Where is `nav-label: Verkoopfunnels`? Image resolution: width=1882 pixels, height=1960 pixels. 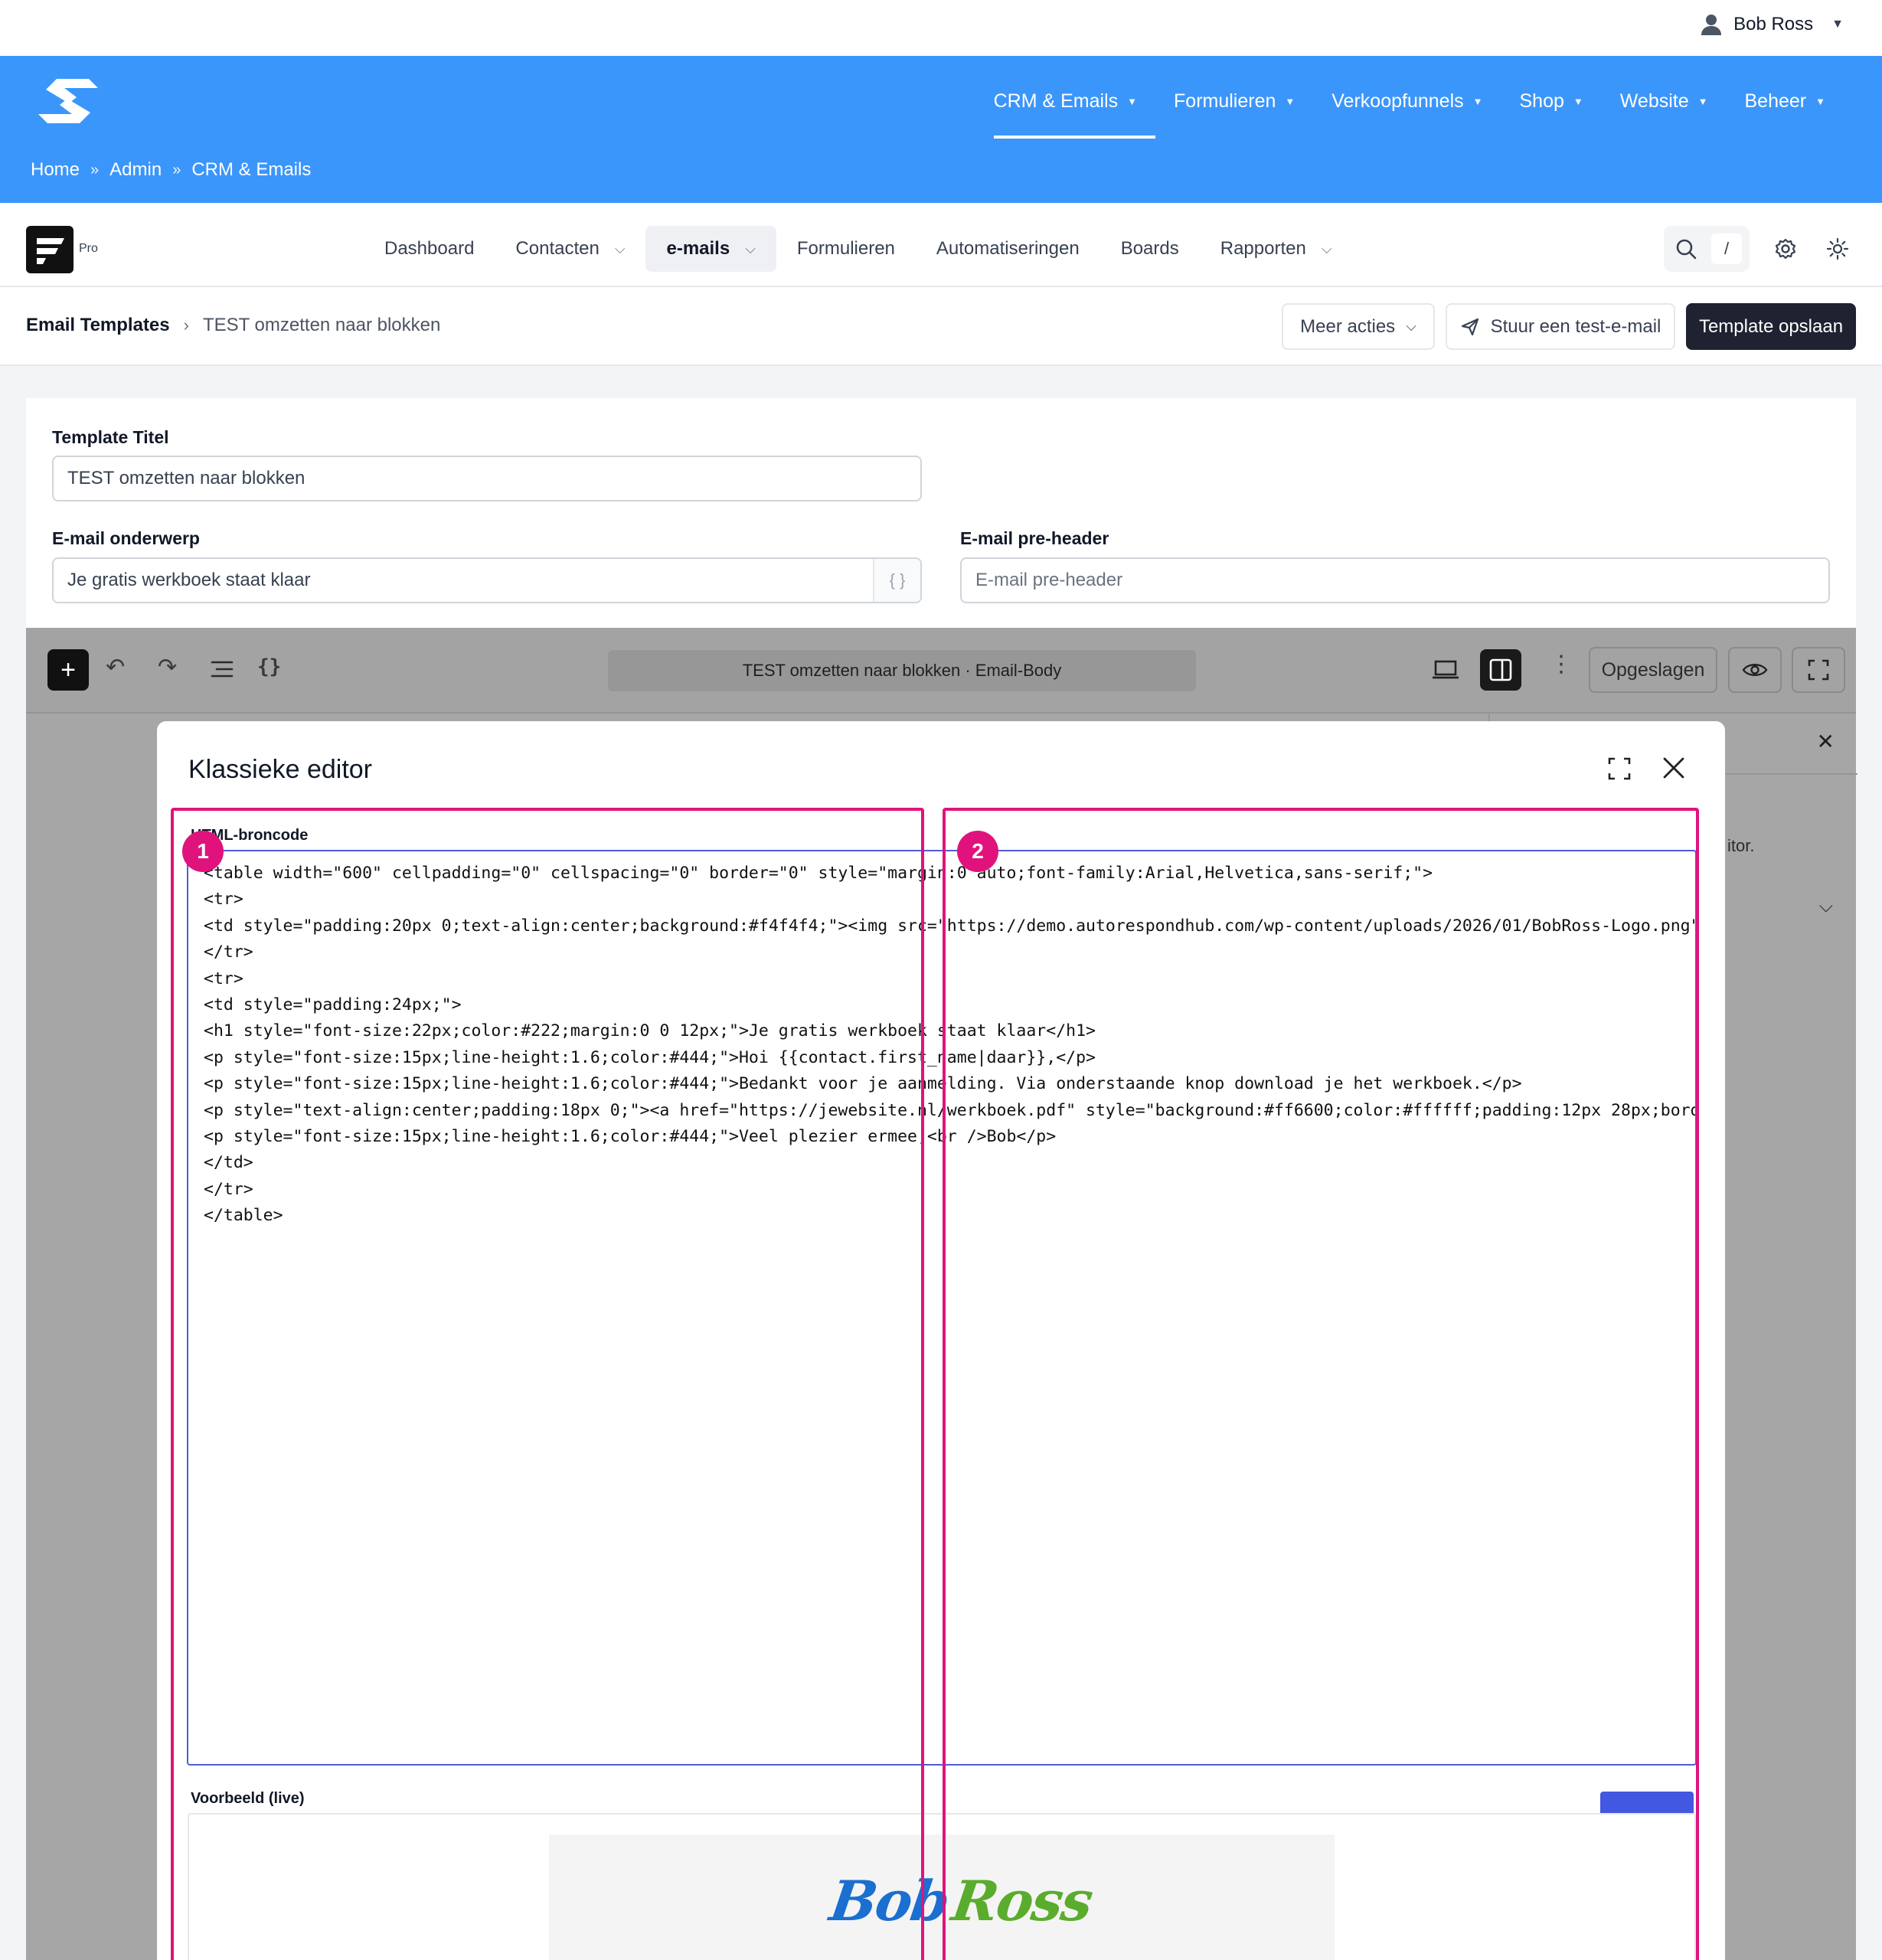
nav-label: Verkoopfunnels is located at coordinates (1397, 101).